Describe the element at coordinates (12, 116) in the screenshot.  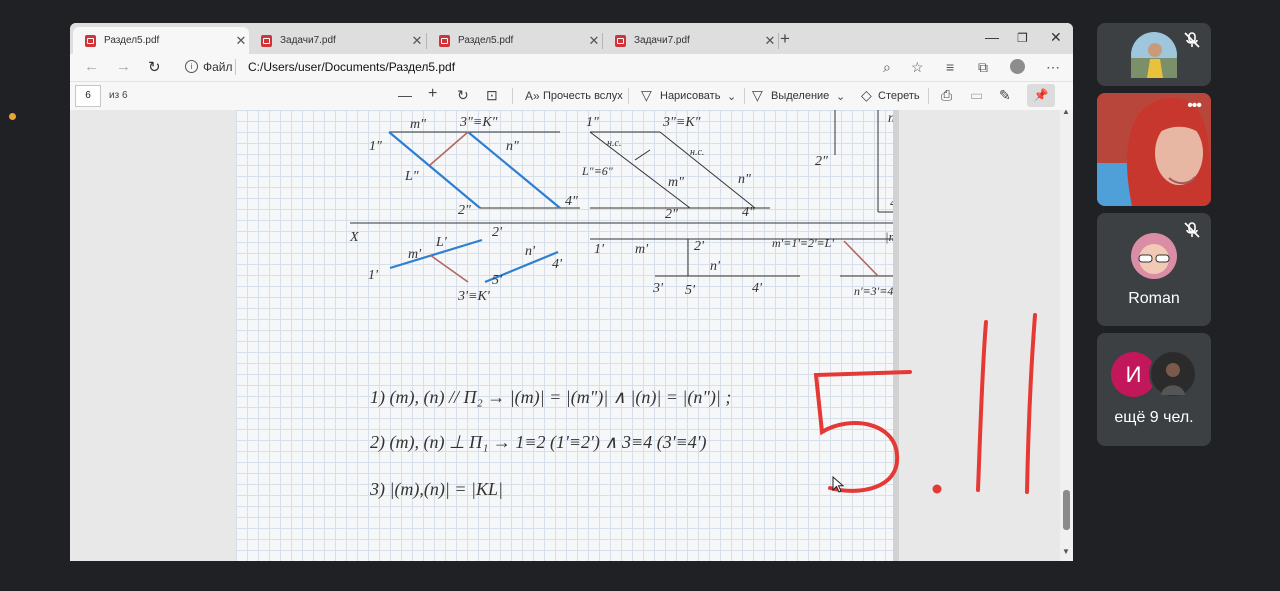
I see `status-dot` at that location.